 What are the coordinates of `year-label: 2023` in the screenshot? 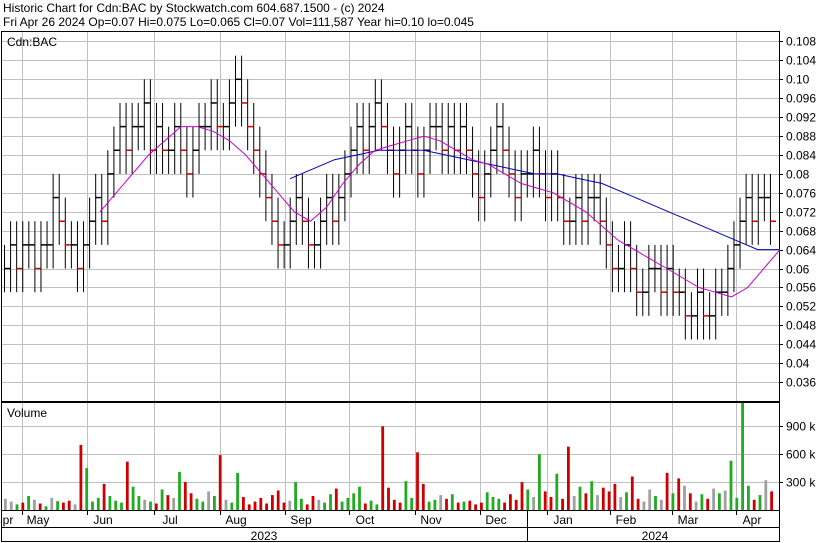 It's located at (264, 536).